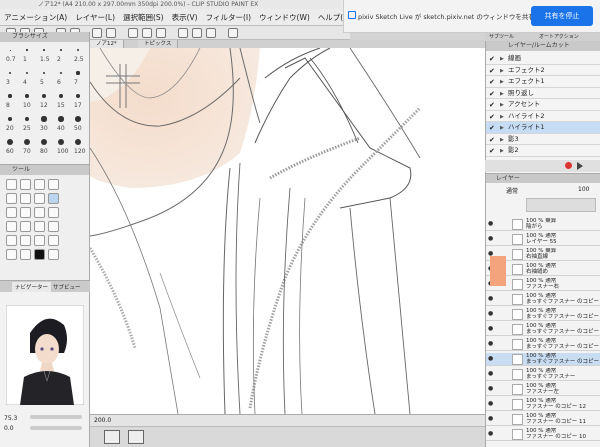 The image size is (600, 447). What do you see at coordinates (559, 37) in the screenshot?
I see `tab-auto-action: オートアクション` at bounding box center [559, 37].